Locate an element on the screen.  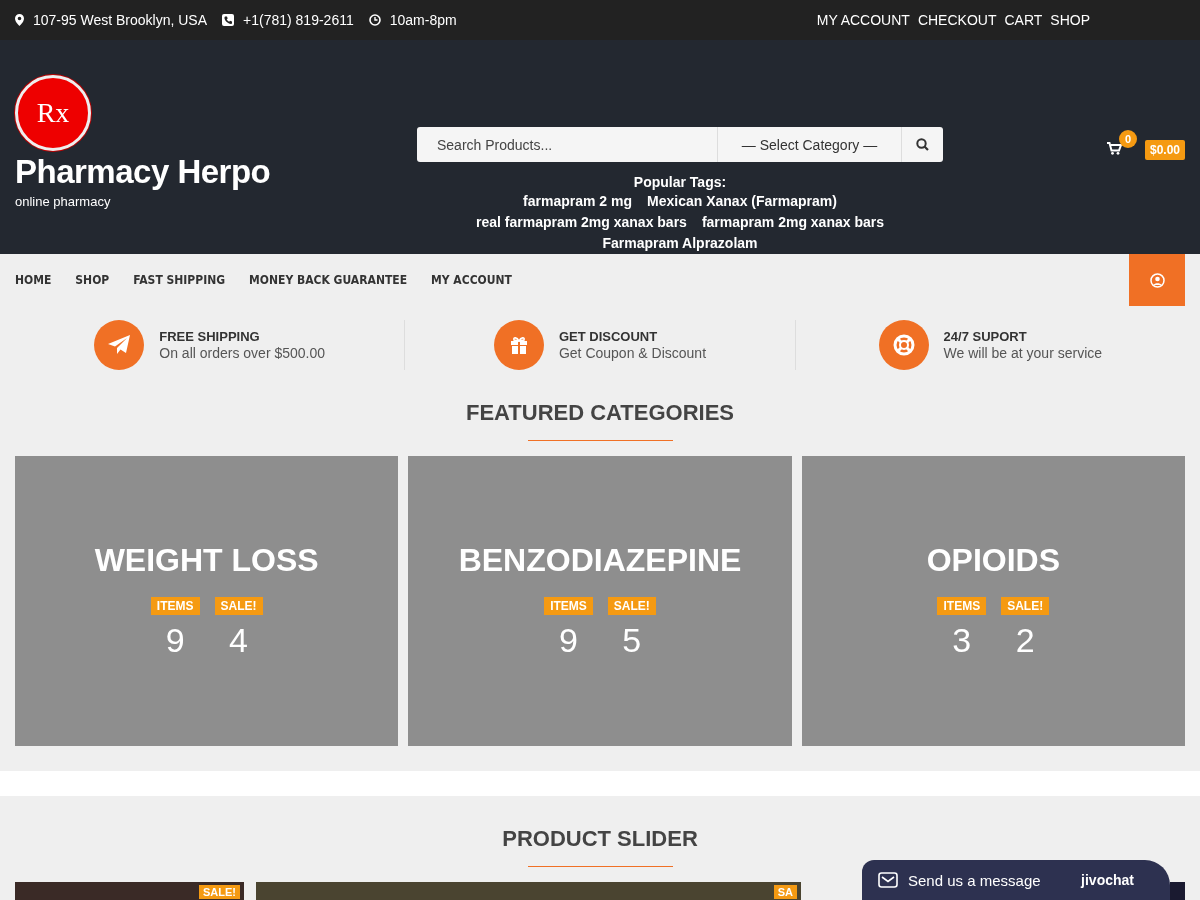
paper-plane-icon is located at coordinates (119, 345).